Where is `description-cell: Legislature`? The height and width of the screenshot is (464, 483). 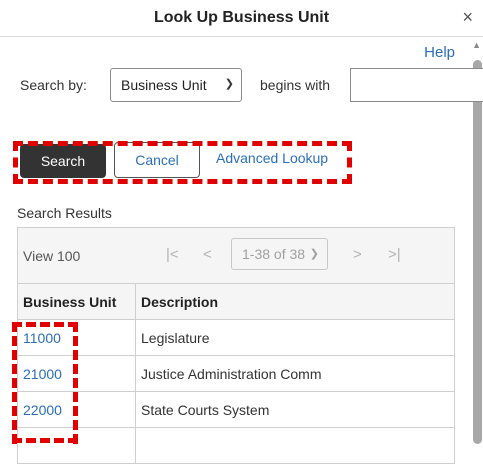
description-cell: Legislature is located at coordinates (295, 337).